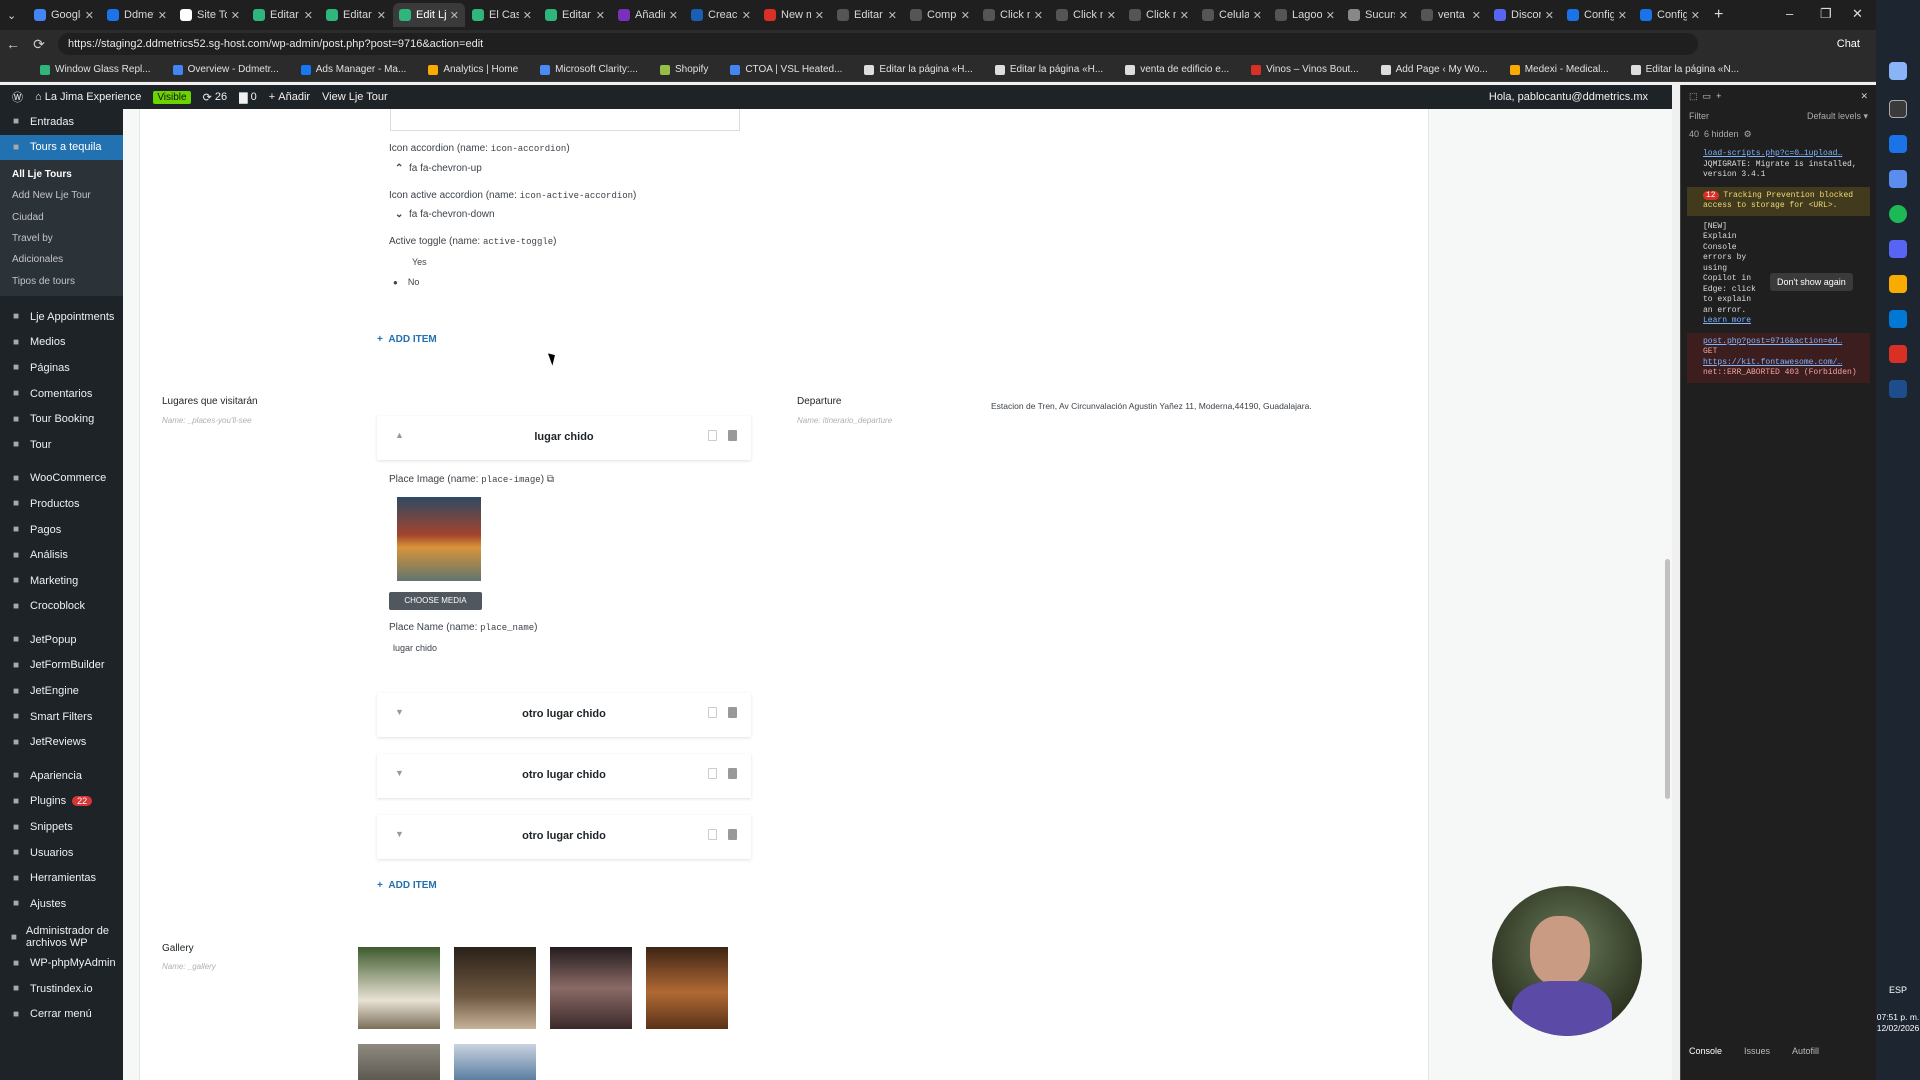 This screenshot has height=1080, width=1920. What do you see at coordinates (1305, 15) in the screenshot?
I see `browser-tab: Lagoon ✕` at bounding box center [1305, 15].